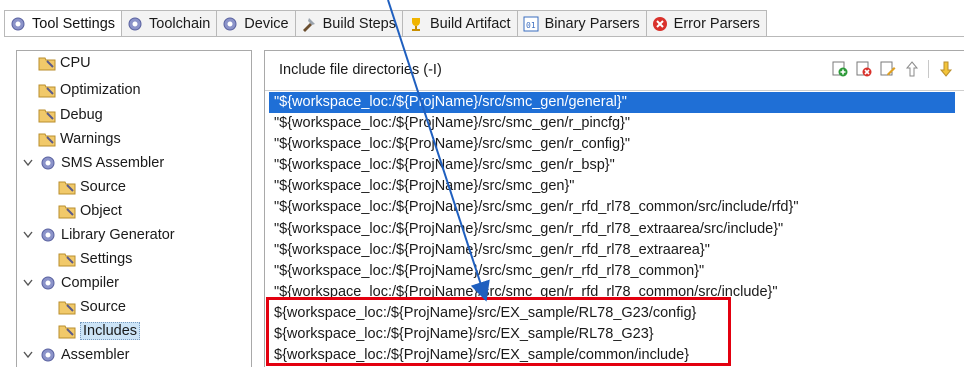 Image resolution: width=964 pixels, height=367 pixels. I want to click on tab-build-artifact: Build Artifact, so click(460, 23).